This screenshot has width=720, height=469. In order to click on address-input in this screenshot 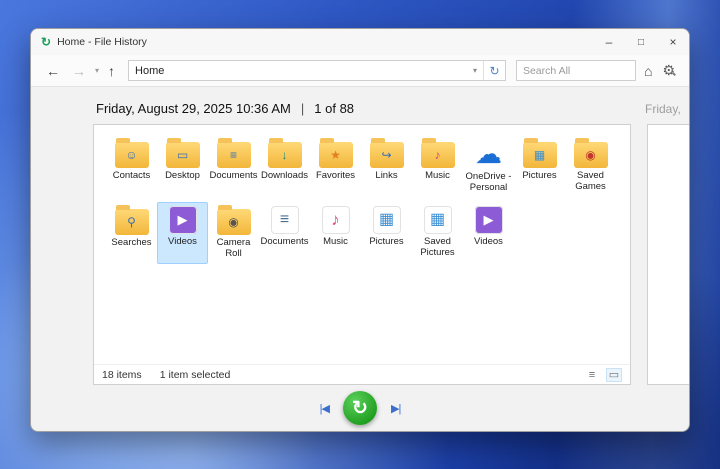, I will do `click(298, 70)`.